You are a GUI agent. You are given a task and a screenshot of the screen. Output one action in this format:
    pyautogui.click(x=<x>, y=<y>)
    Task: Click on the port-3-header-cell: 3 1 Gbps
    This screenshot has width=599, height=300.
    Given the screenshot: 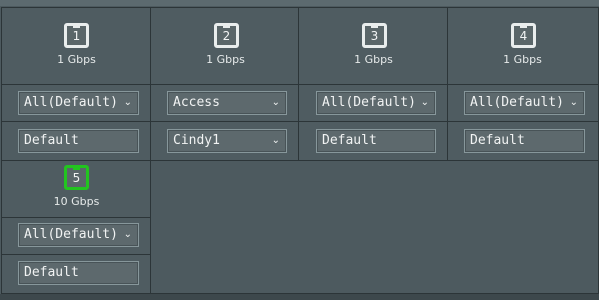 What is the action you would take?
    pyautogui.click(x=373, y=46)
    